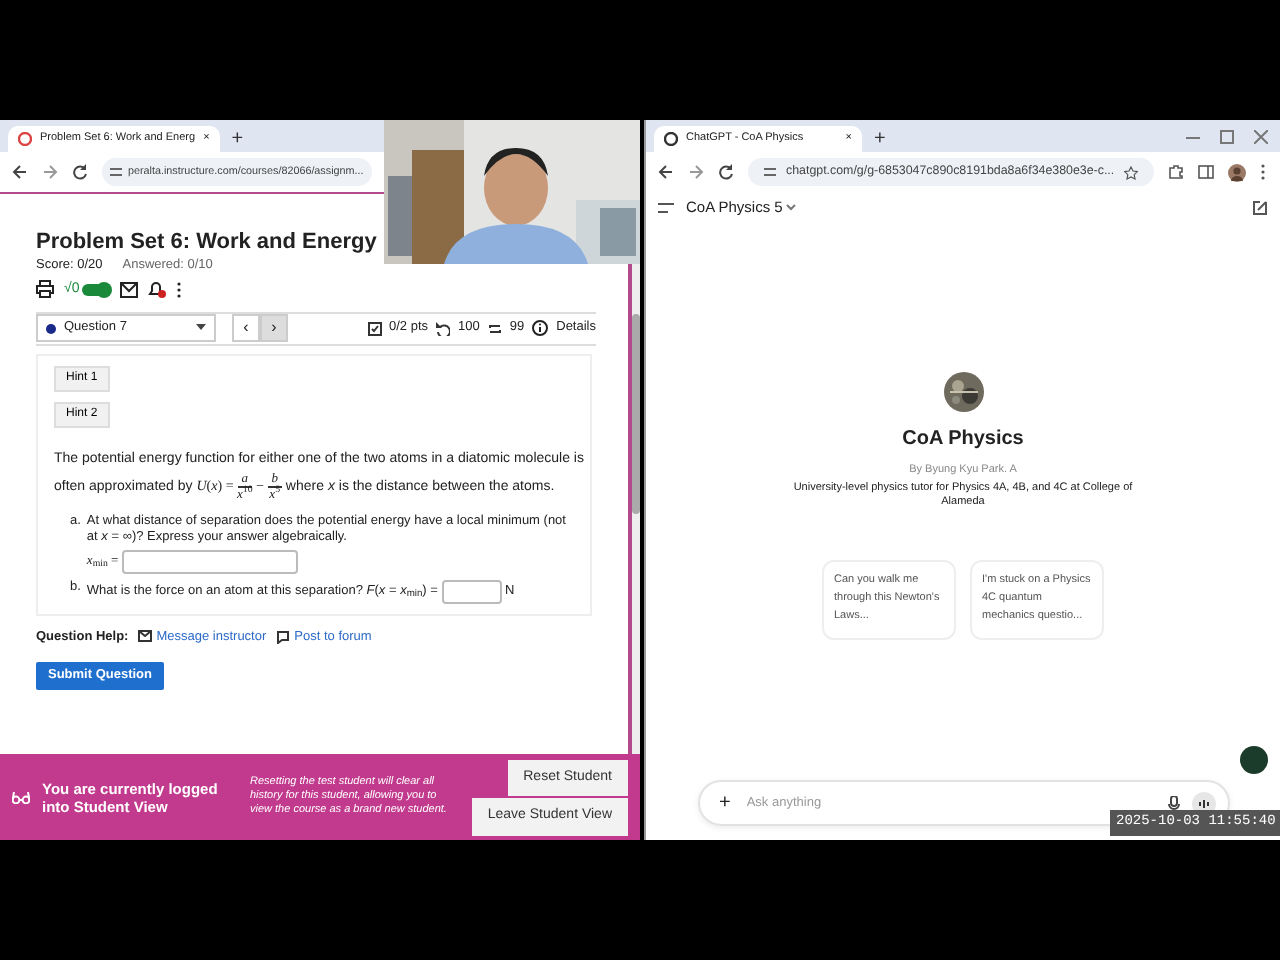  What do you see at coordinates (201, 328) in the screenshot?
I see `caret-icon` at bounding box center [201, 328].